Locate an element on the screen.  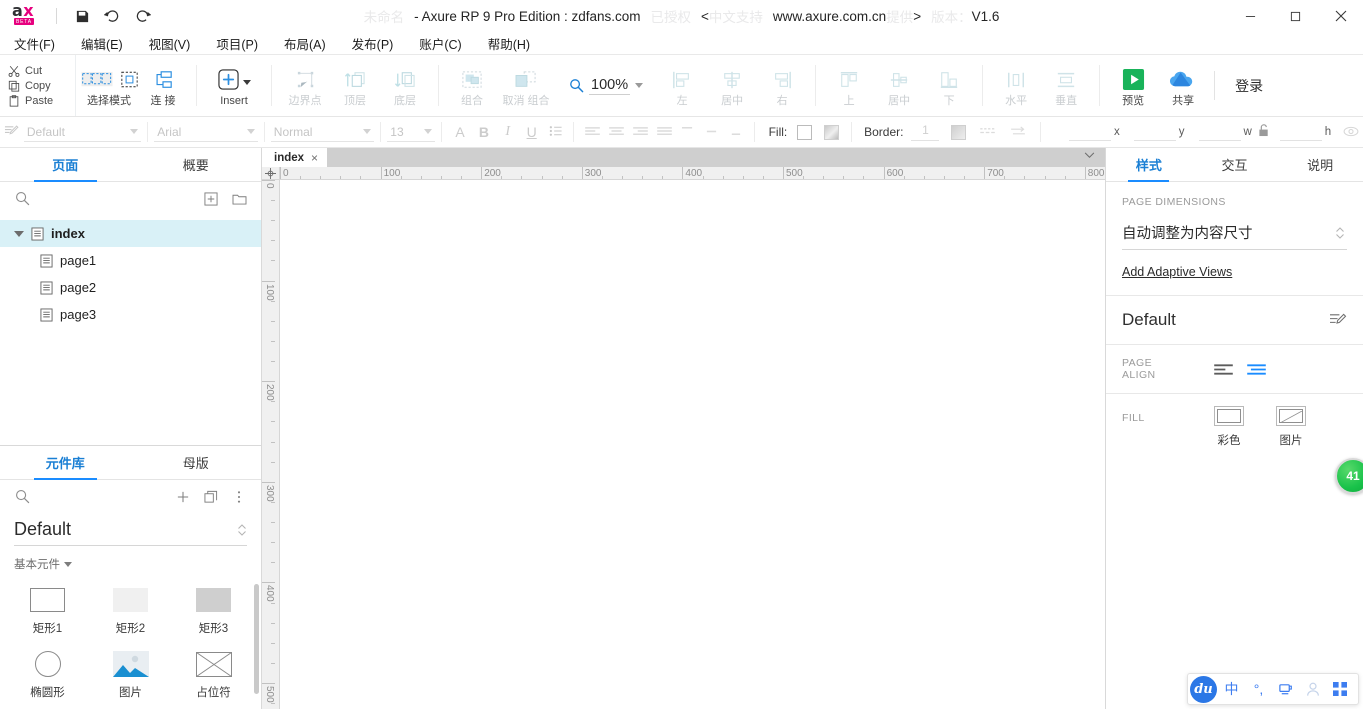
position-x-field: x is located at coordinates (1094, 132).